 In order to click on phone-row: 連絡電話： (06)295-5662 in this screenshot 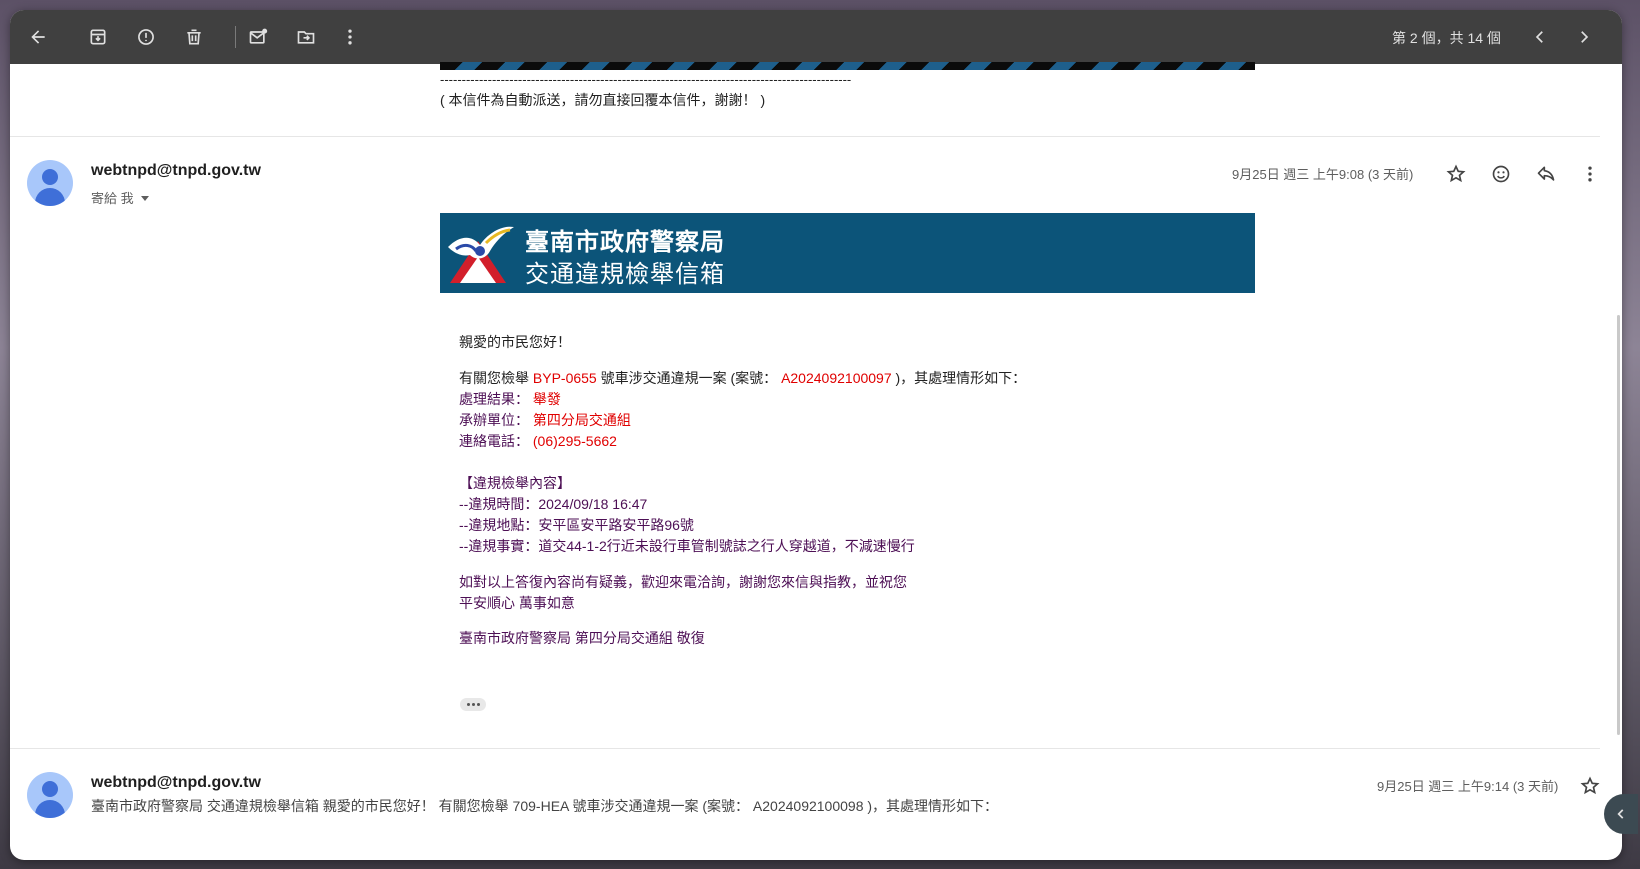, I will do `click(538, 441)`.